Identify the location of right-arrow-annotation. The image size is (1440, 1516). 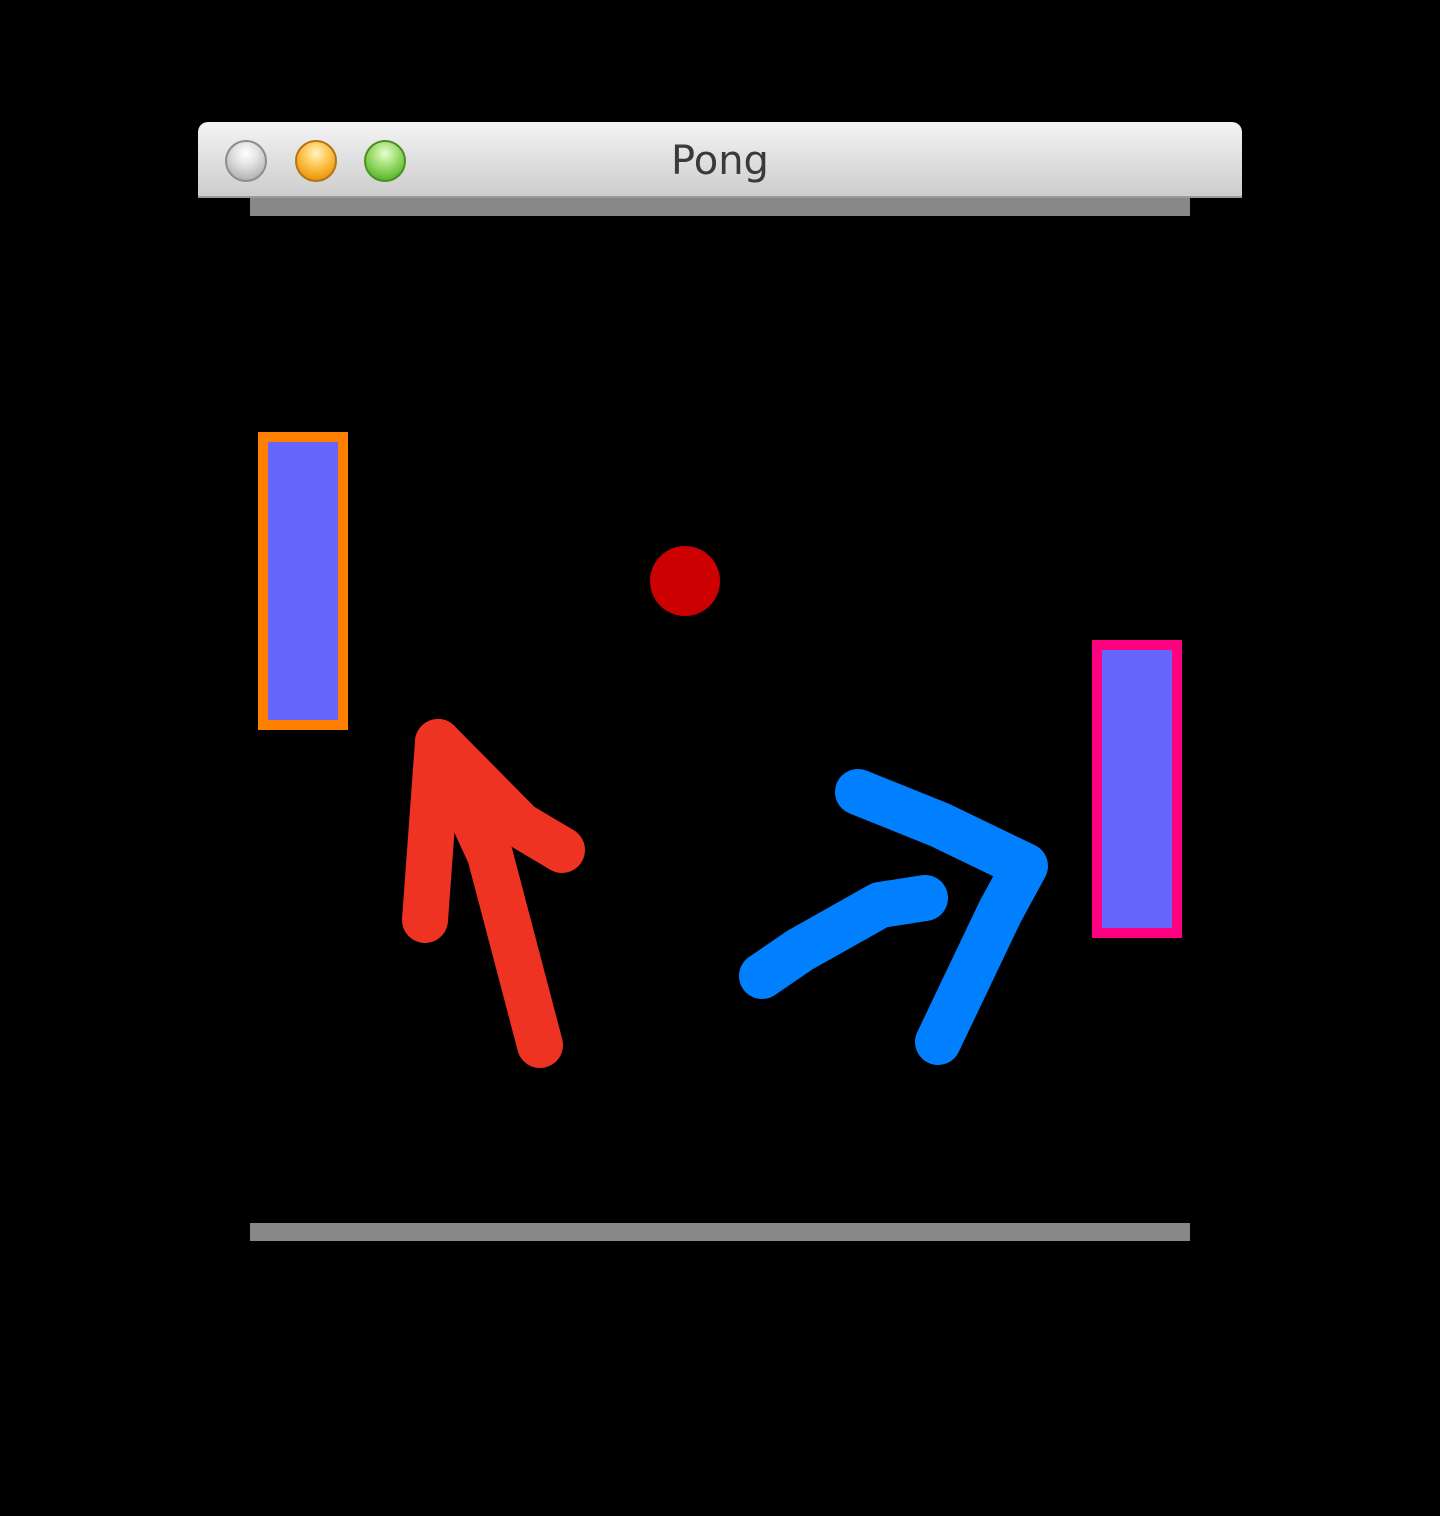
(893, 917).